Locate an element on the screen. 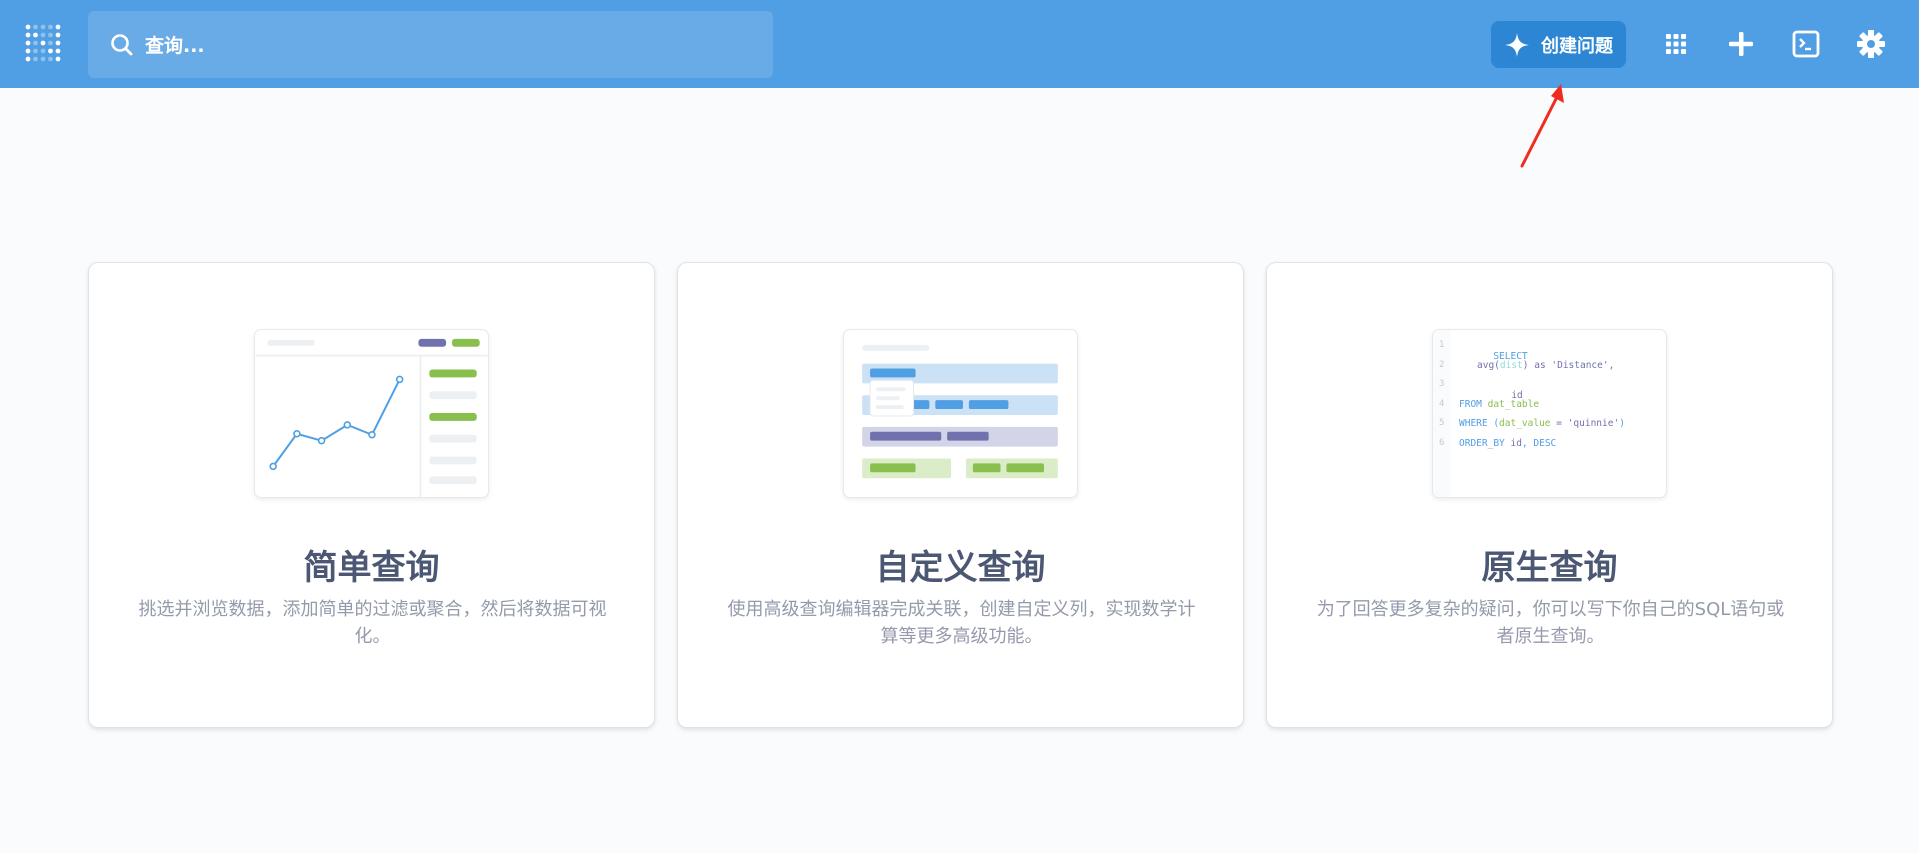 The height and width of the screenshot is (853, 1919). gear-icon is located at coordinates (1871, 44).